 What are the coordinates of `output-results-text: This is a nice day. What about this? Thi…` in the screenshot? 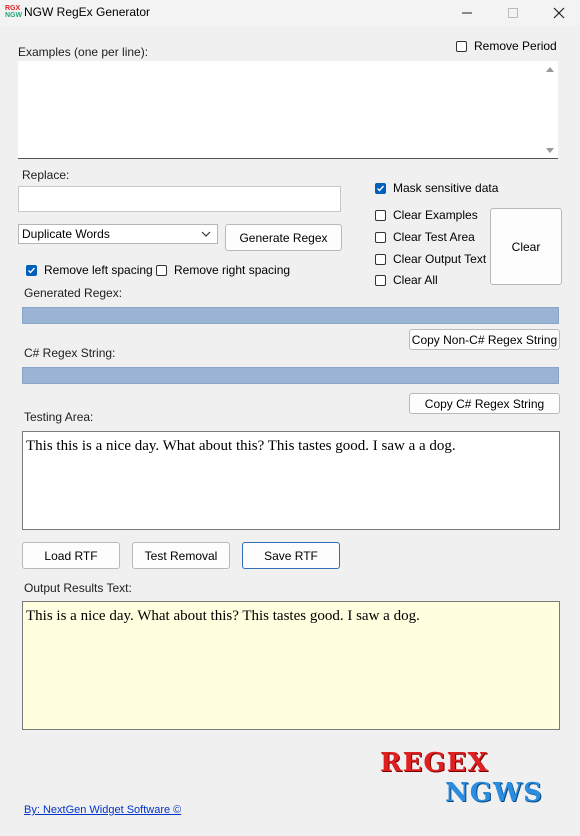 It's located at (291, 665).